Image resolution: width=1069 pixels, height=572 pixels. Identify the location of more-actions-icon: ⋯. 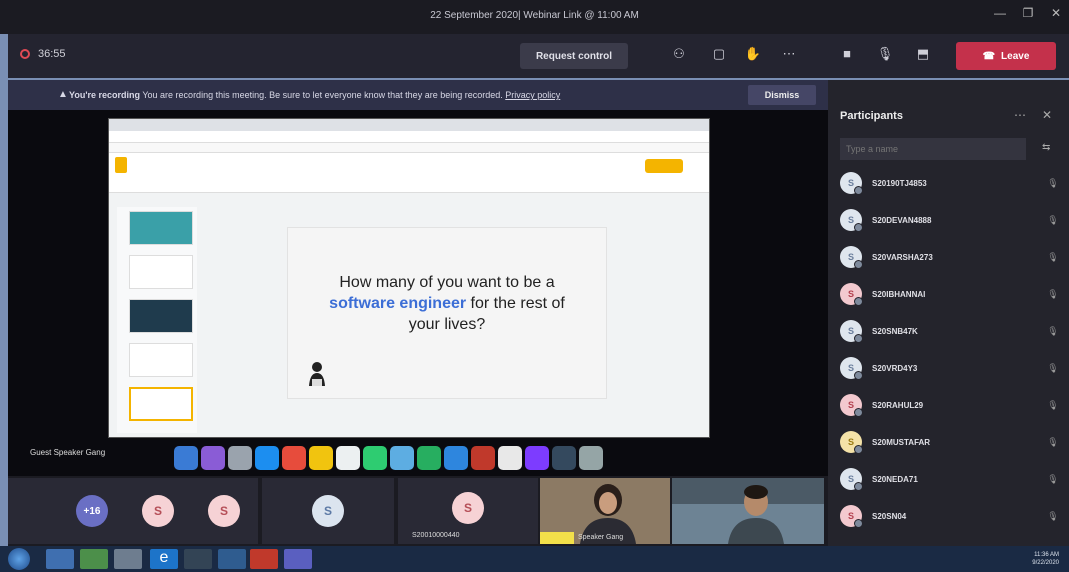
(789, 56).